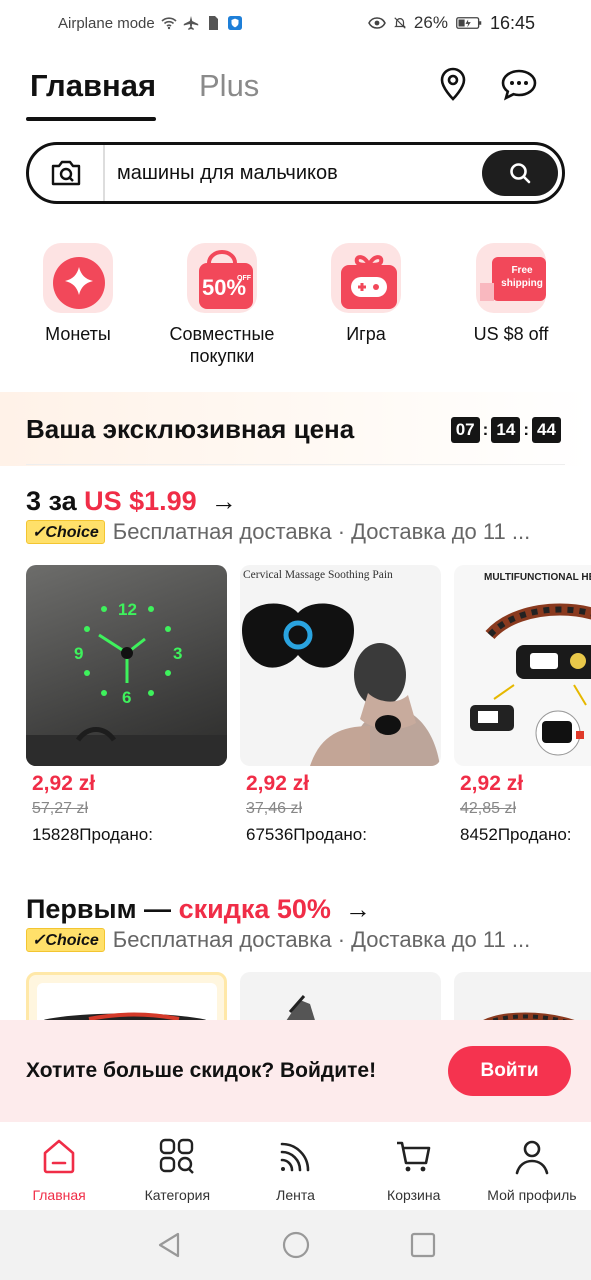  I want to click on image-caption: MULTIFUNCTIONAL HEA, so click(537, 577).